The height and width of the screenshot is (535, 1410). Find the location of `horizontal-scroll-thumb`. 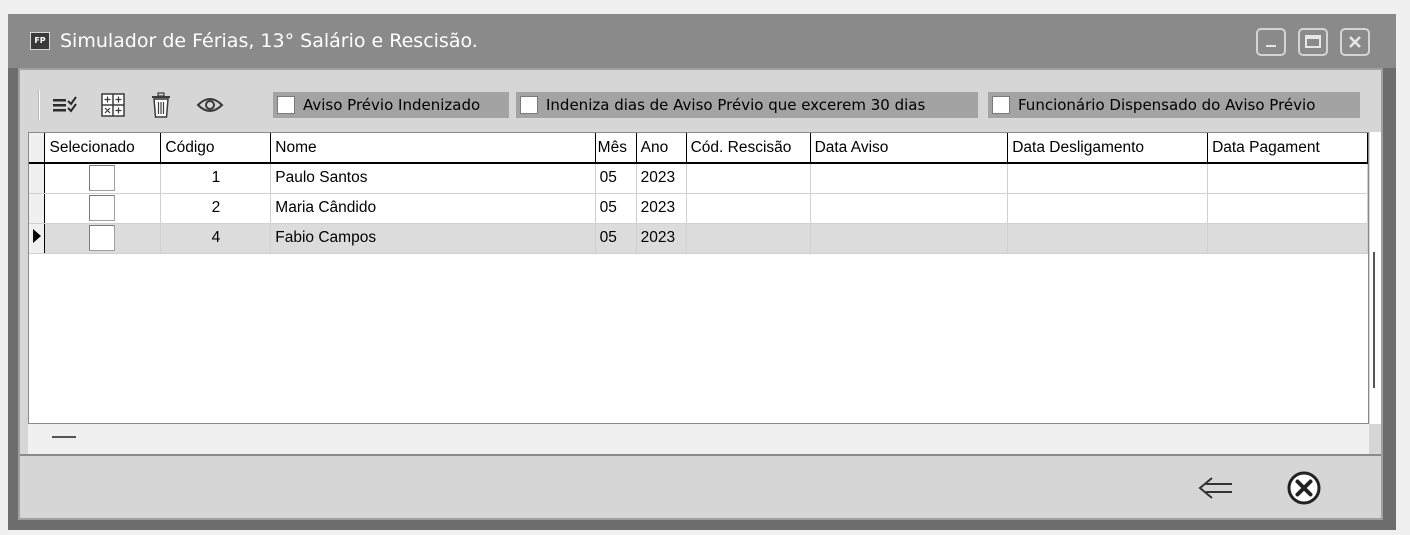

horizontal-scroll-thumb is located at coordinates (64, 437).